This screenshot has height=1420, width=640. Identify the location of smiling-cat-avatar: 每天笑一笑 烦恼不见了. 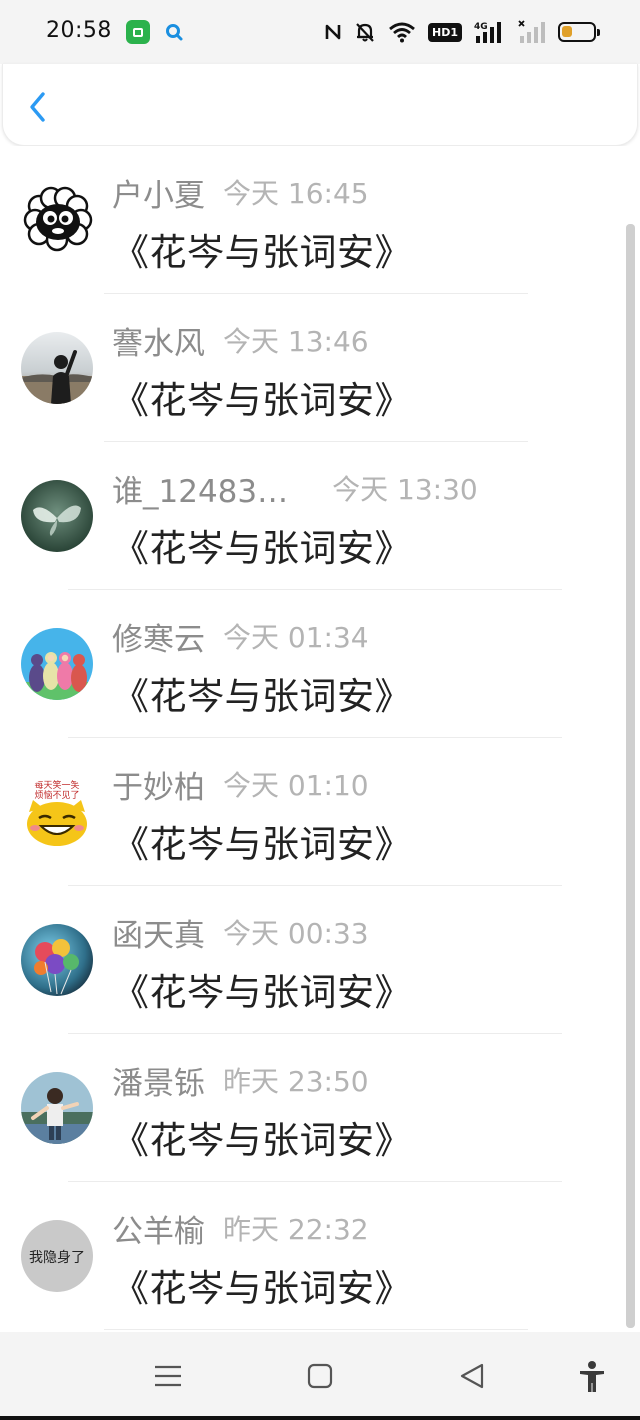
(57, 812).